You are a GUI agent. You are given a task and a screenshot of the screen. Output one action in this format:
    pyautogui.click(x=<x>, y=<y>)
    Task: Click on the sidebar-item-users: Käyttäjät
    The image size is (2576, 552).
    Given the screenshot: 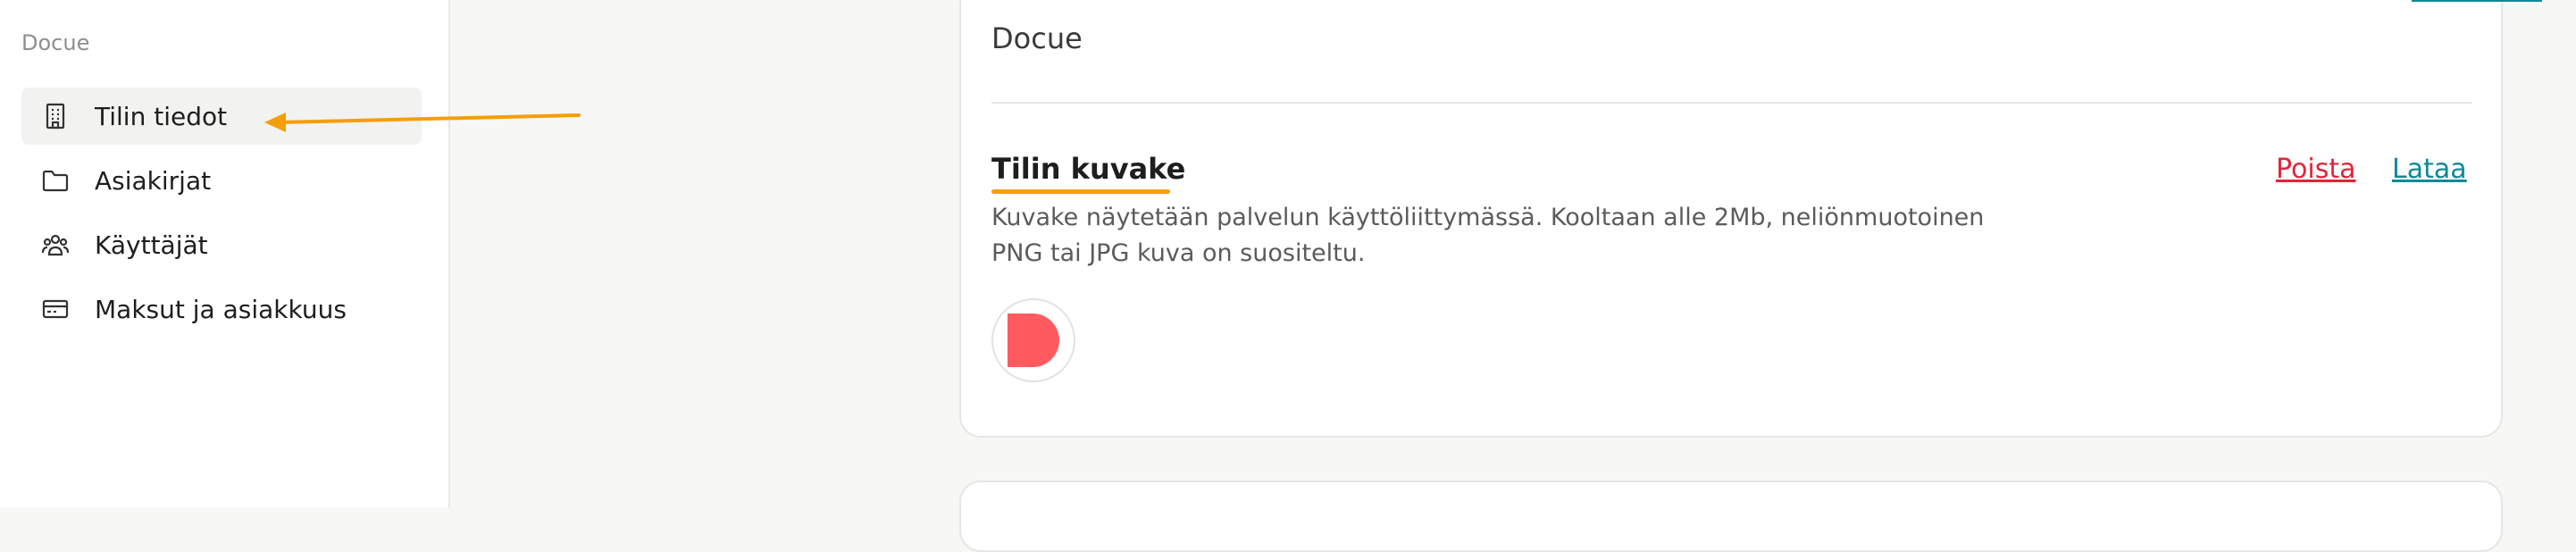 What is the action you would take?
    pyautogui.click(x=222, y=245)
    